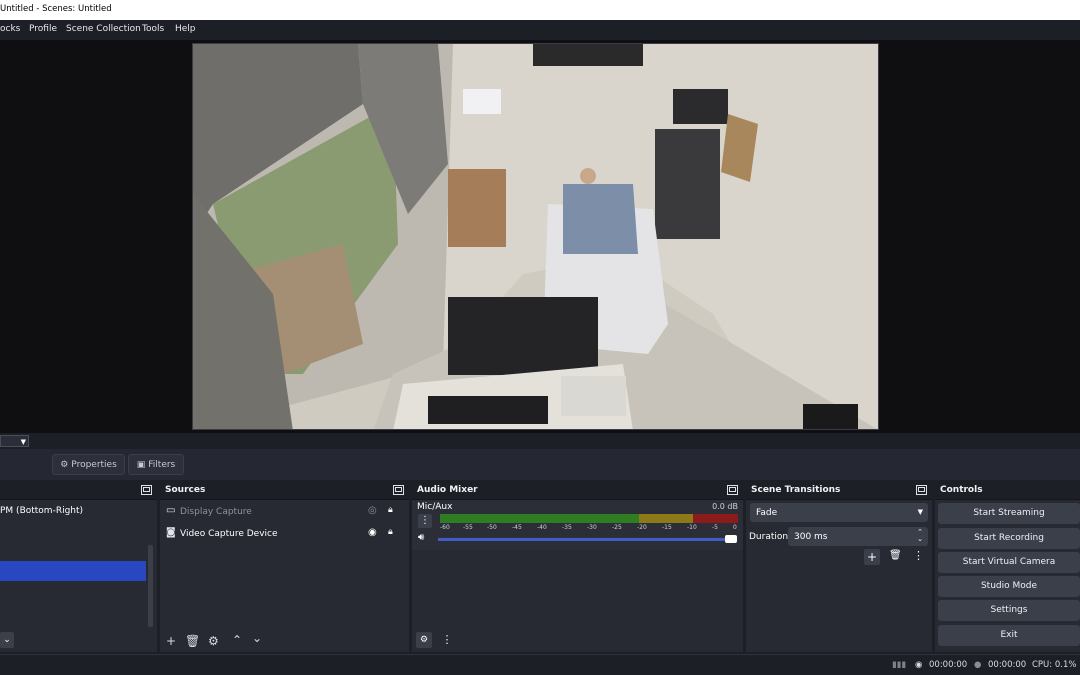  I want to click on vu-tick: -10, so click(692, 527).